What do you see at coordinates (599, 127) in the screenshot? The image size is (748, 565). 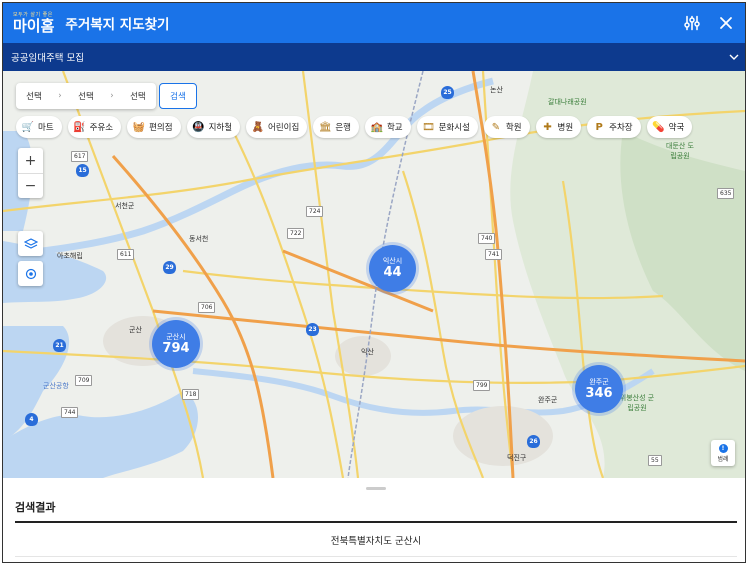 I see `parking-icon: P` at bounding box center [599, 127].